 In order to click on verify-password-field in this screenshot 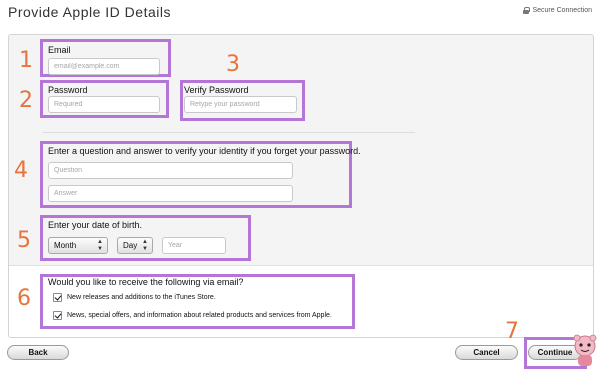, I will do `click(240, 104)`.